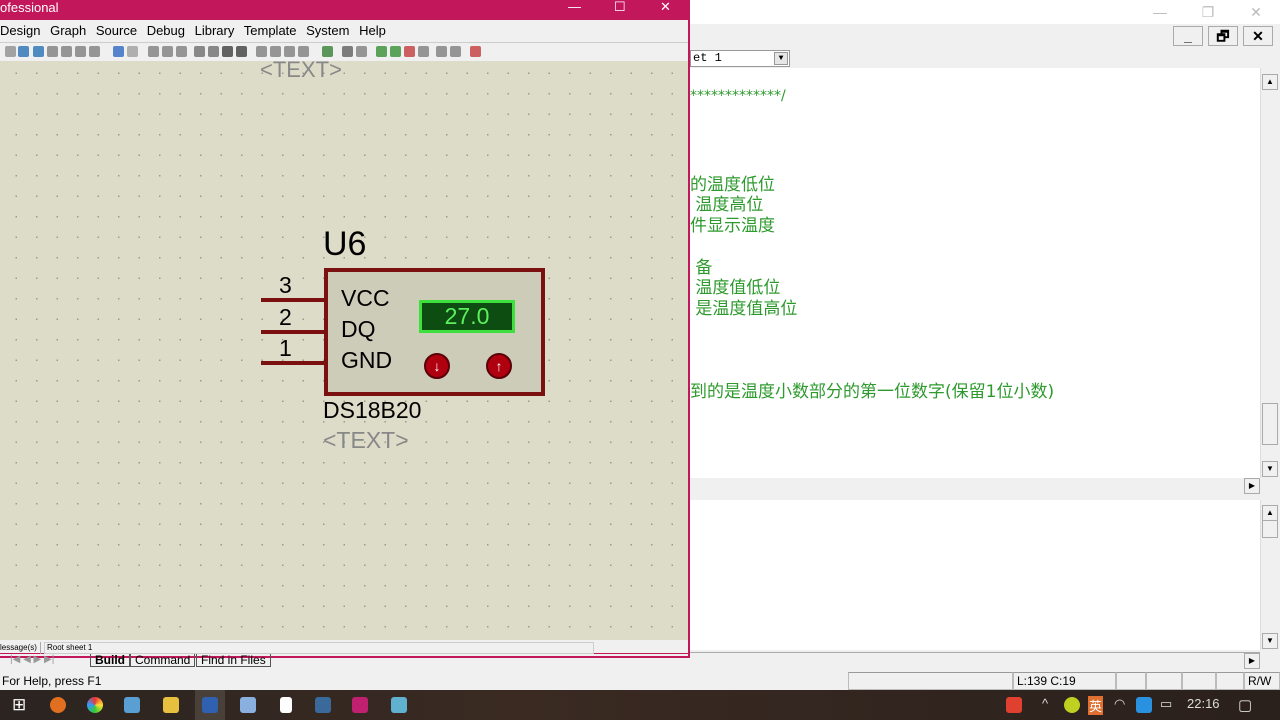  I want to click on code-line: *************/, so click(738, 96).